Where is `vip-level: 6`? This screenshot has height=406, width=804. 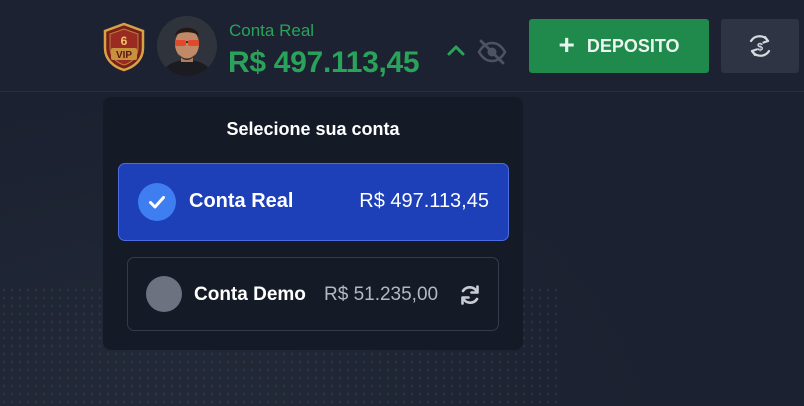
vip-level: 6 is located at coordinates (124, 41).